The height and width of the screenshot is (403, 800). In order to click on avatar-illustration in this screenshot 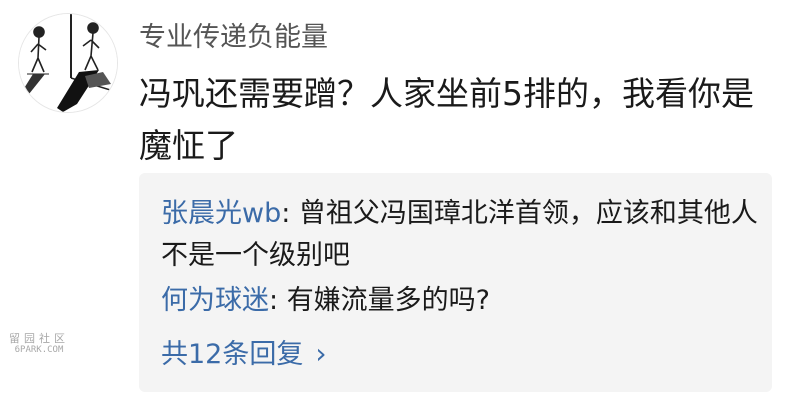, I will do `click(68, 63)`.